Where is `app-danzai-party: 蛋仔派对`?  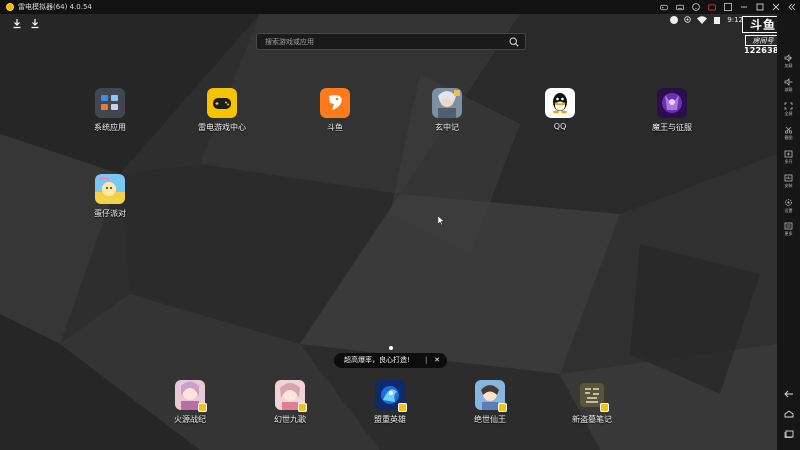
app-danzai-party: 蛋仔派对 is located at coordinates (110, 196).